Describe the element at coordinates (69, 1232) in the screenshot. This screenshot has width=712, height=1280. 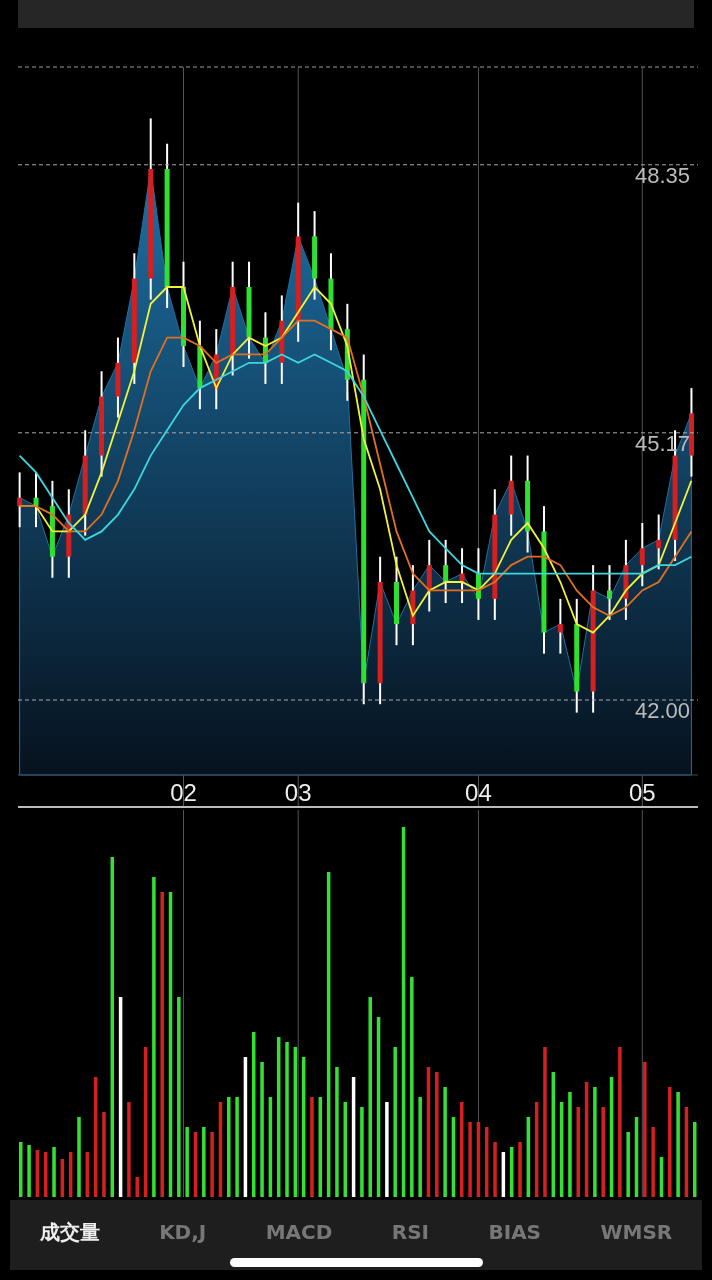
I see `indicator-tab: 成交量` at that location.